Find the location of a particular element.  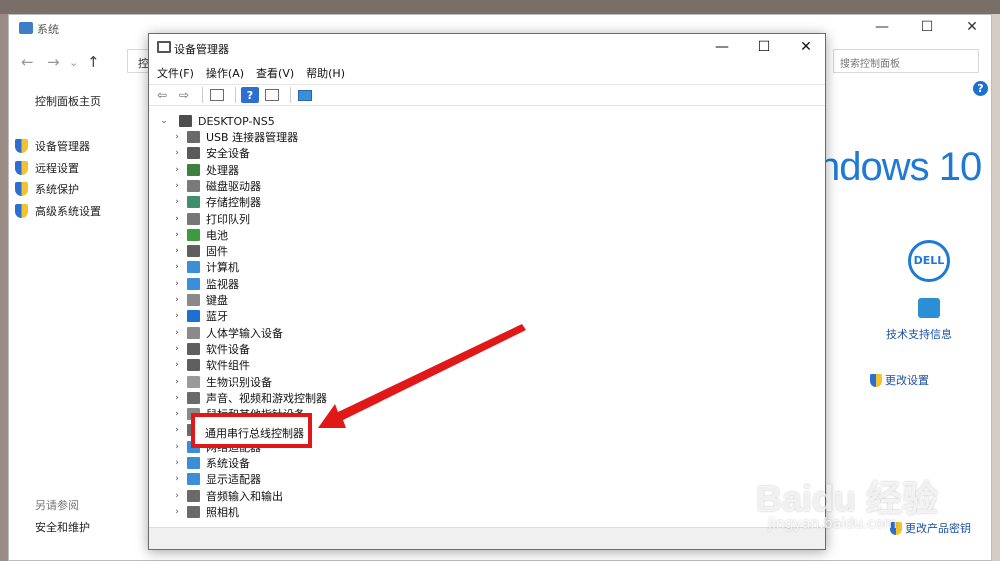

arrow-shape is located at coordinates (422, 376).